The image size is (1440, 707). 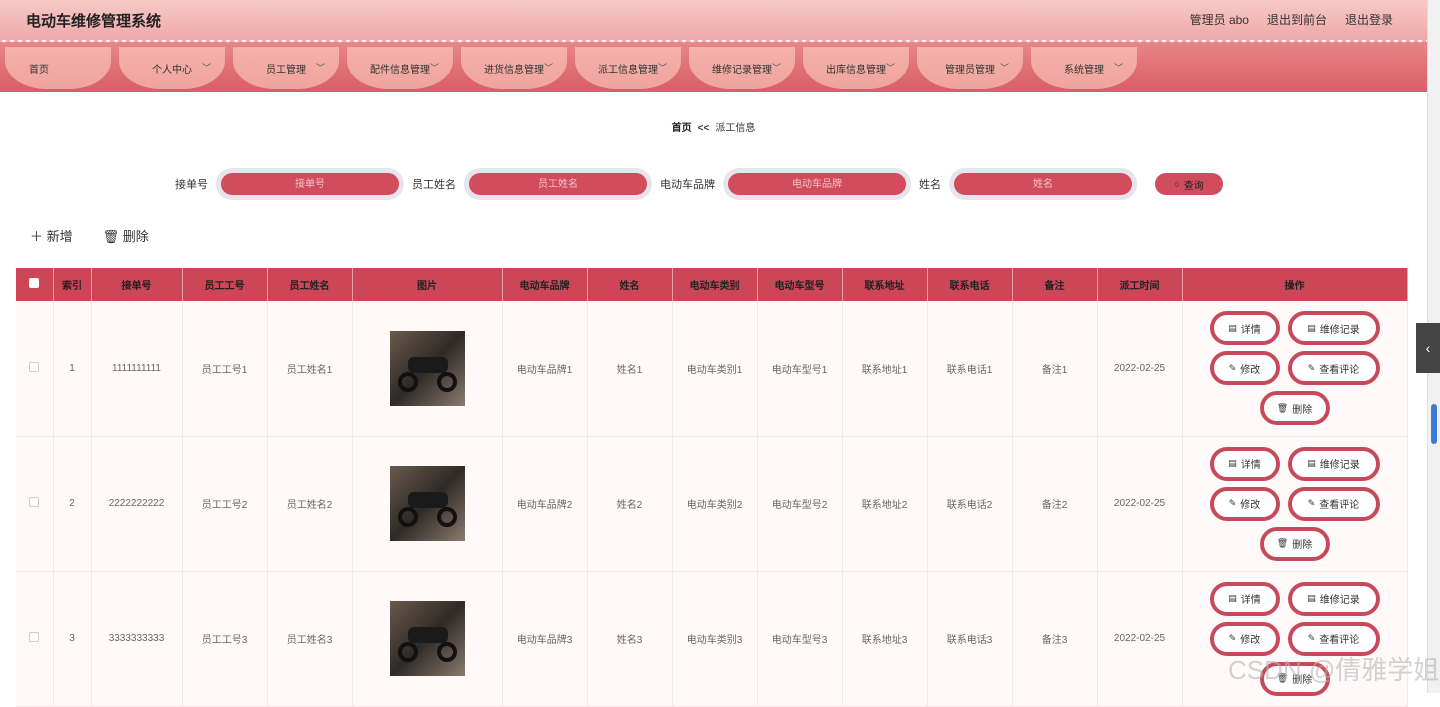 What do you see at coordinates (713, 21) in the screenshot?
I see `topbar: 电动车维修管理系统 管理员 abo 退出到前台 退出登录` at bounding box center [713, 21].